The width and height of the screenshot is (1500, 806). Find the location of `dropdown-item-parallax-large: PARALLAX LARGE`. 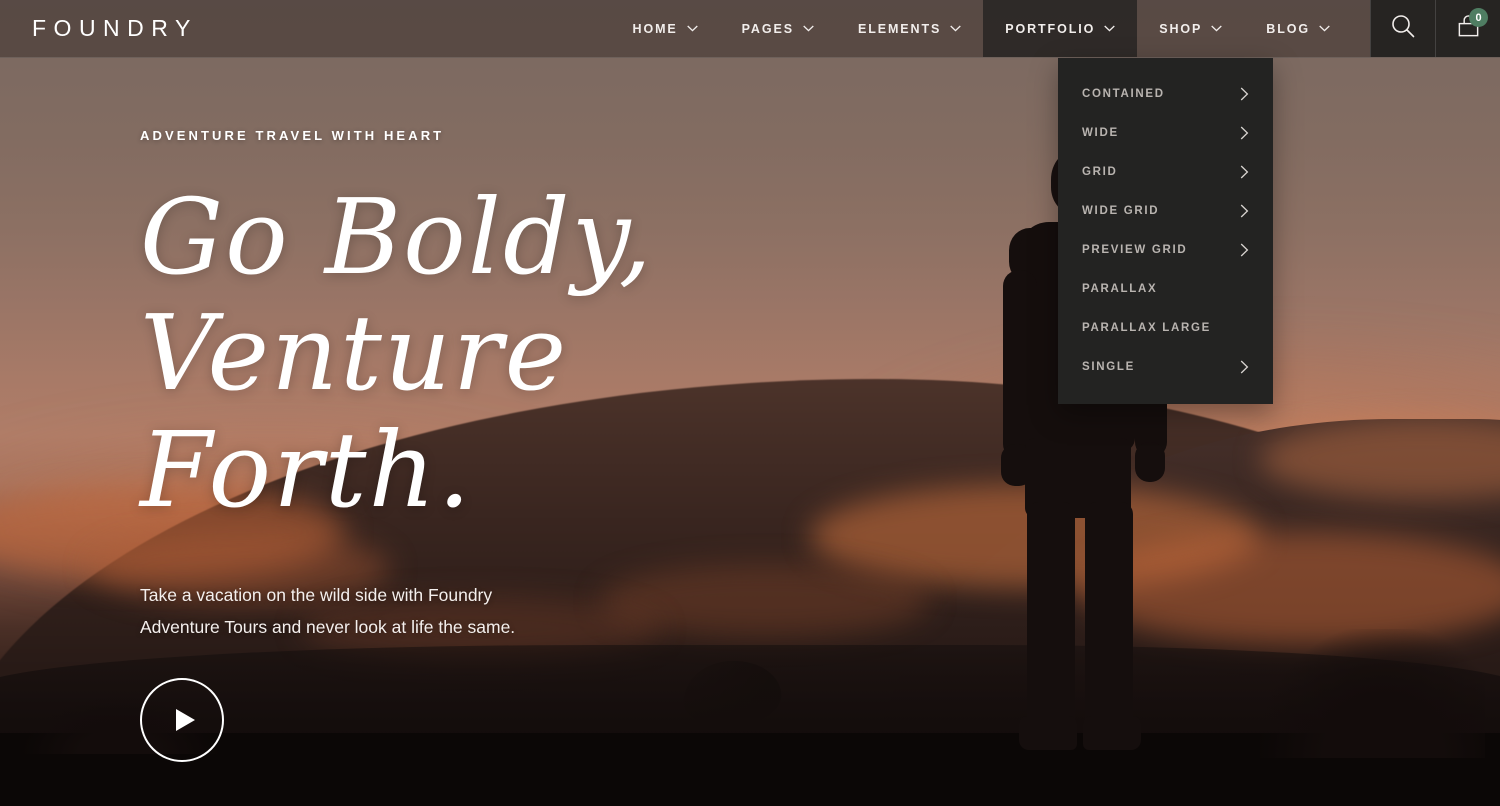

dropdown-item-parallax-large: PARALLAX LARGE is located at coordinates (1165, 327).